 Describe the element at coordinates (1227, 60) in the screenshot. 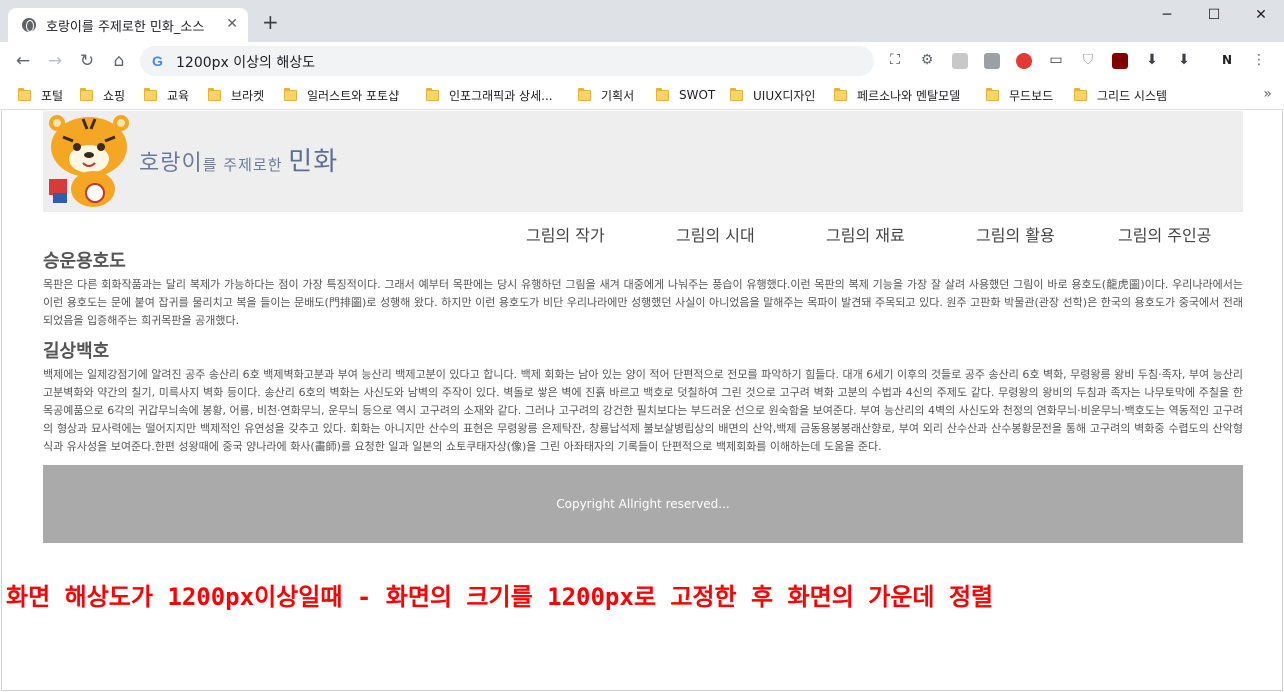

I see `profile-avatar: N` at that location.